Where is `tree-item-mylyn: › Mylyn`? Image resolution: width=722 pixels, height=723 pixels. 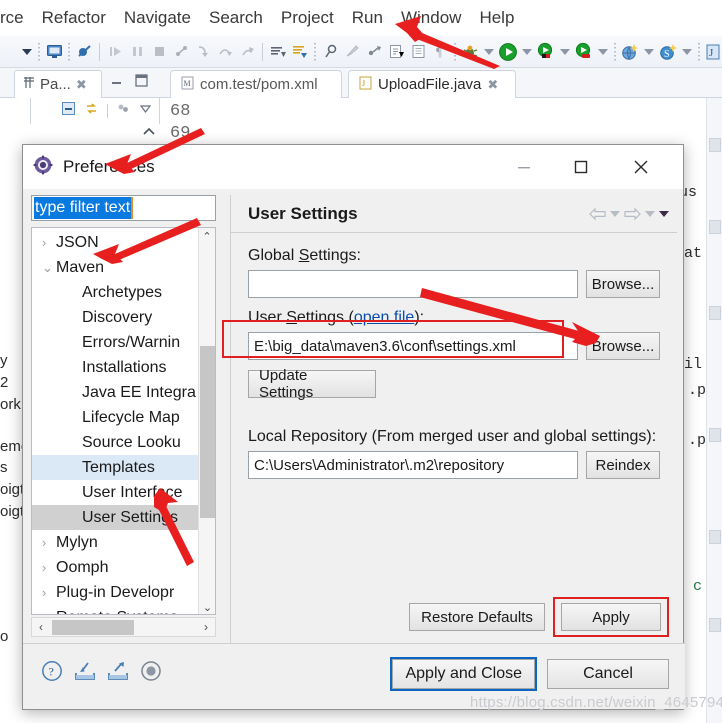
tree-item-mylyn: › Mylyn is located at coordinates (115, 542).